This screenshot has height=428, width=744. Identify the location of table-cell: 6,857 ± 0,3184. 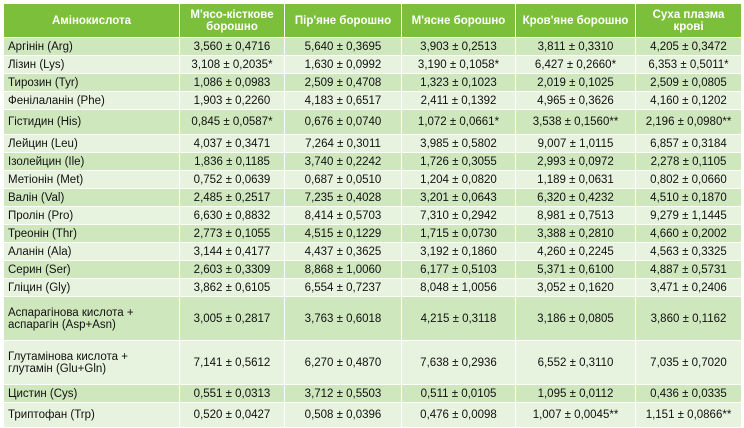
(688, 143).